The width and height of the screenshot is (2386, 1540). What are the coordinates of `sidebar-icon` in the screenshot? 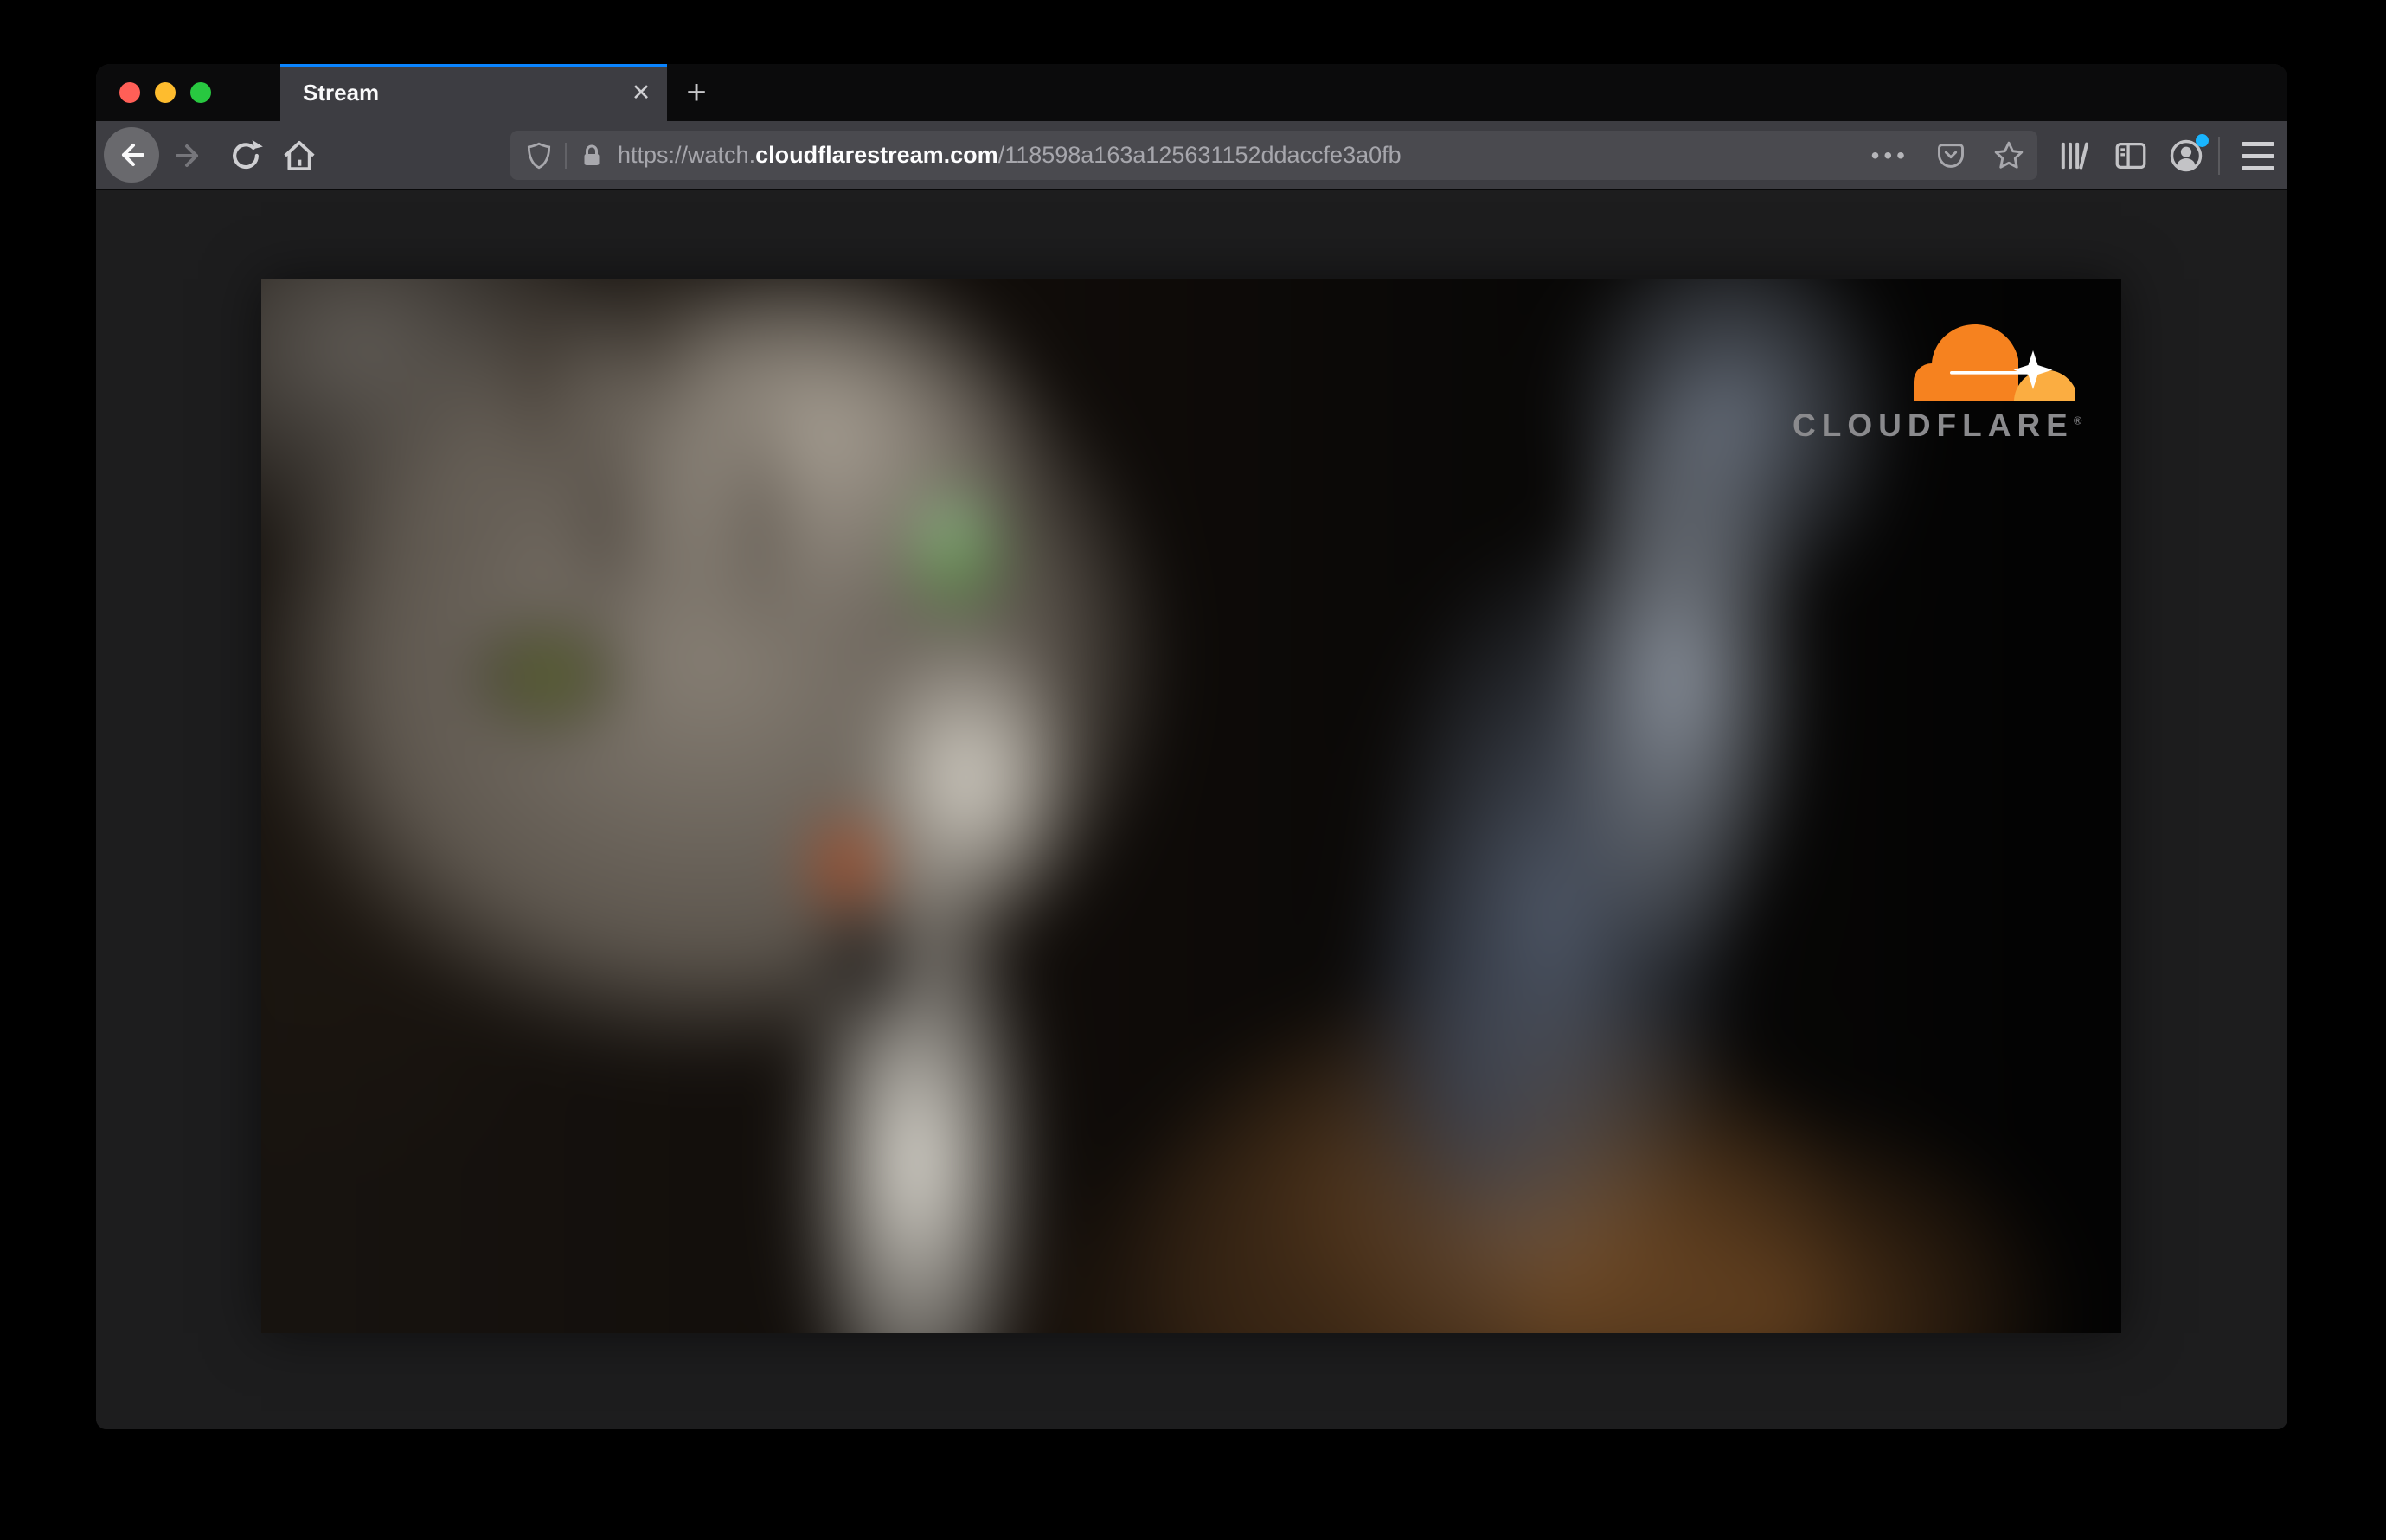 It's located at (2131, 156).